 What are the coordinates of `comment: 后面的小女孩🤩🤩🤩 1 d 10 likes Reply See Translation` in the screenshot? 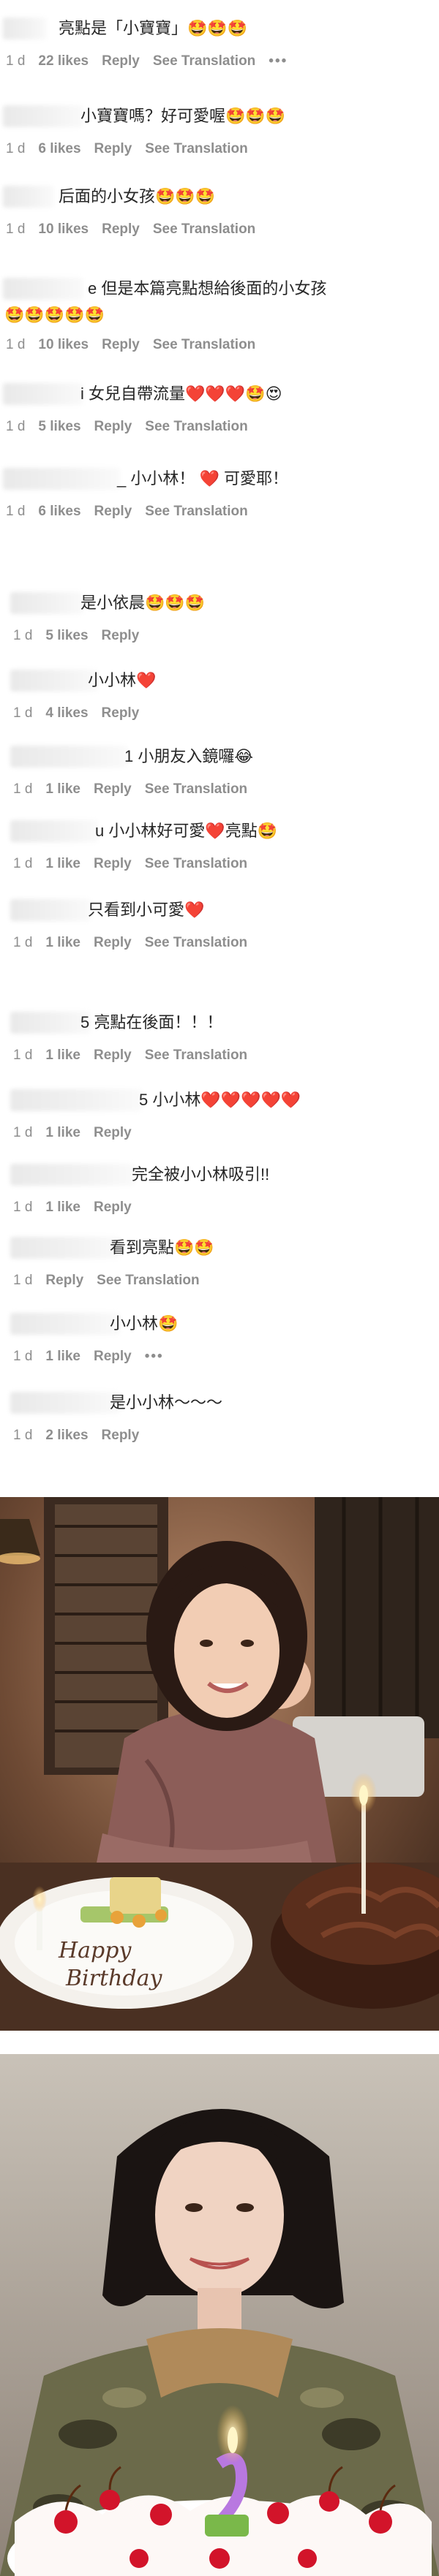 It's located at (219, 219).